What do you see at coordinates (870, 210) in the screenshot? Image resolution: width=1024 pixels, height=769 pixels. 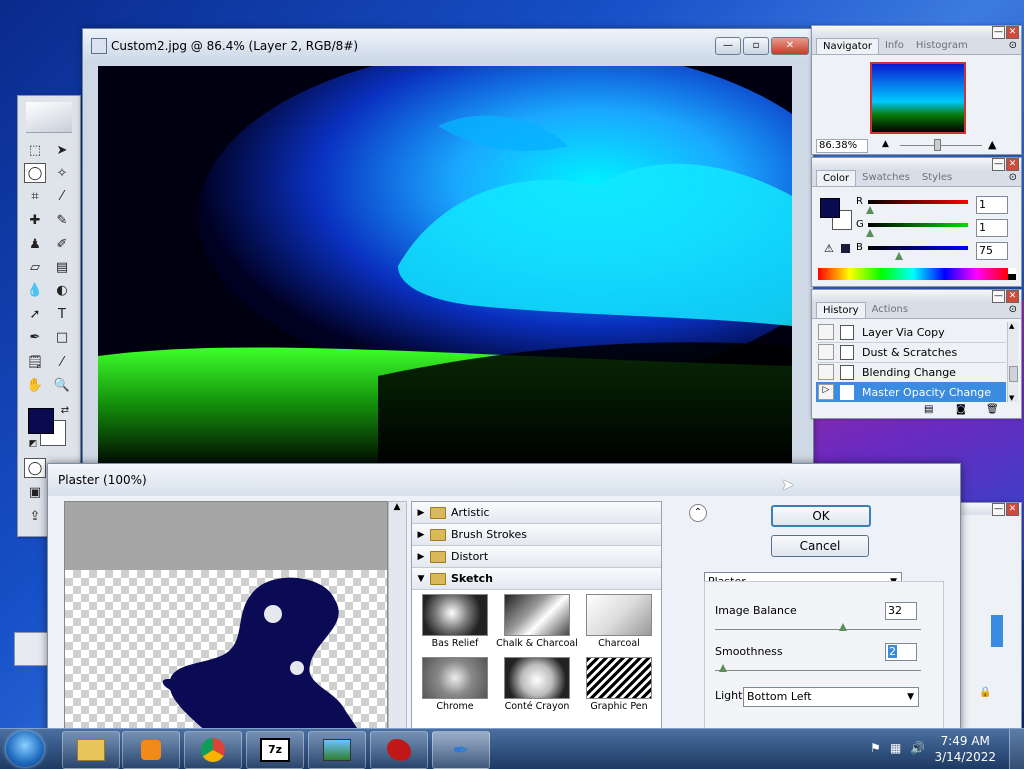 I see `r-slider-knob` at bounding box center [870, 210].